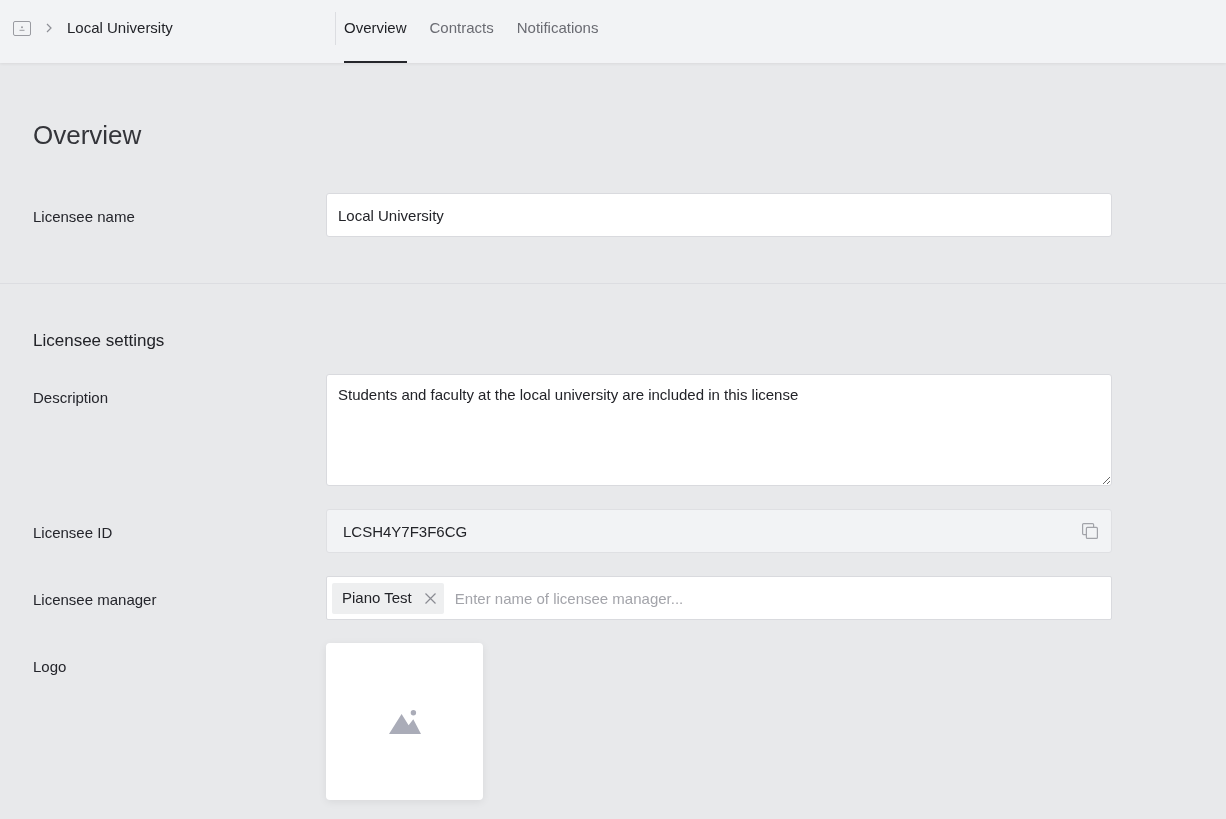  What do you see at coordinates (95, 599) in the screenshot?
I see `field-label: Licensee manager` at bounding box center [95, 599].